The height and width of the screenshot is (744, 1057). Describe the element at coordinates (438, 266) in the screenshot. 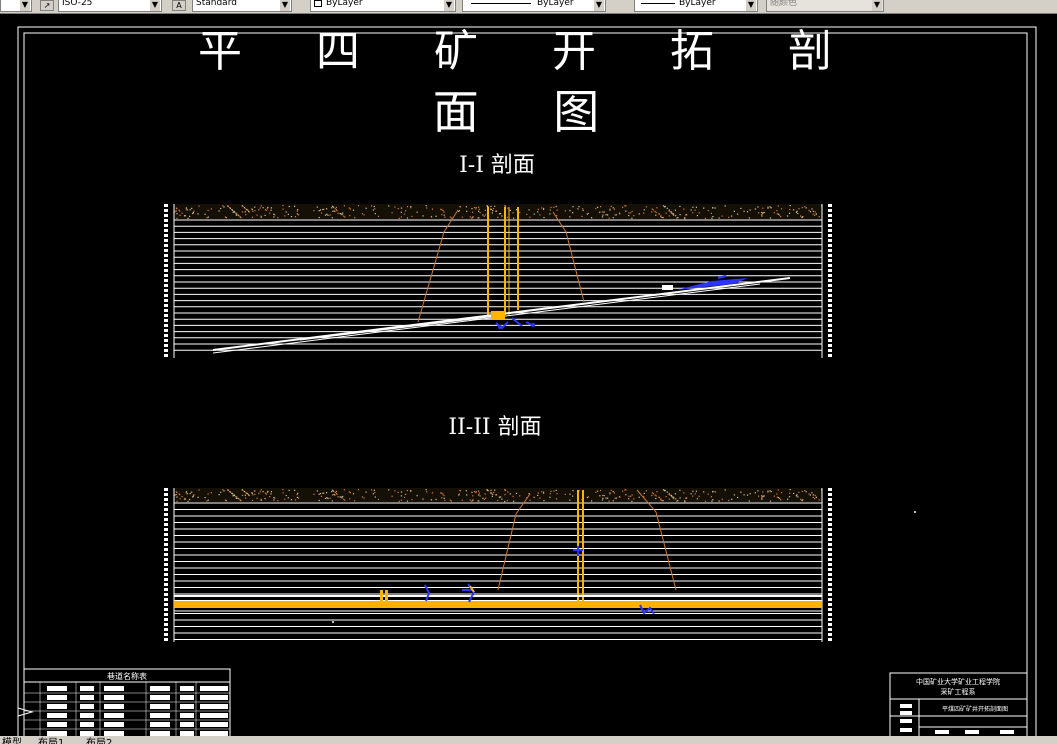

I see `section1-fault-left` at that location.